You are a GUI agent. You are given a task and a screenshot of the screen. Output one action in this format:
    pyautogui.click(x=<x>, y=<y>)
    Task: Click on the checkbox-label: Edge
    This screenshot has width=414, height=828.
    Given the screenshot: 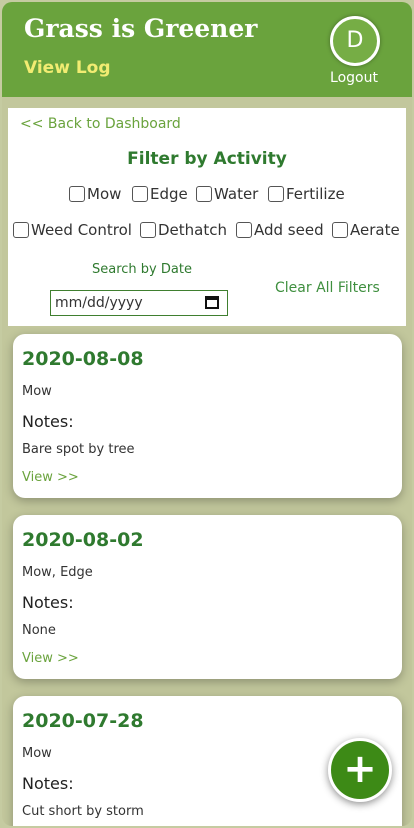 What is the action you would take?
    pyautogui.click(x=169, y=194)
    